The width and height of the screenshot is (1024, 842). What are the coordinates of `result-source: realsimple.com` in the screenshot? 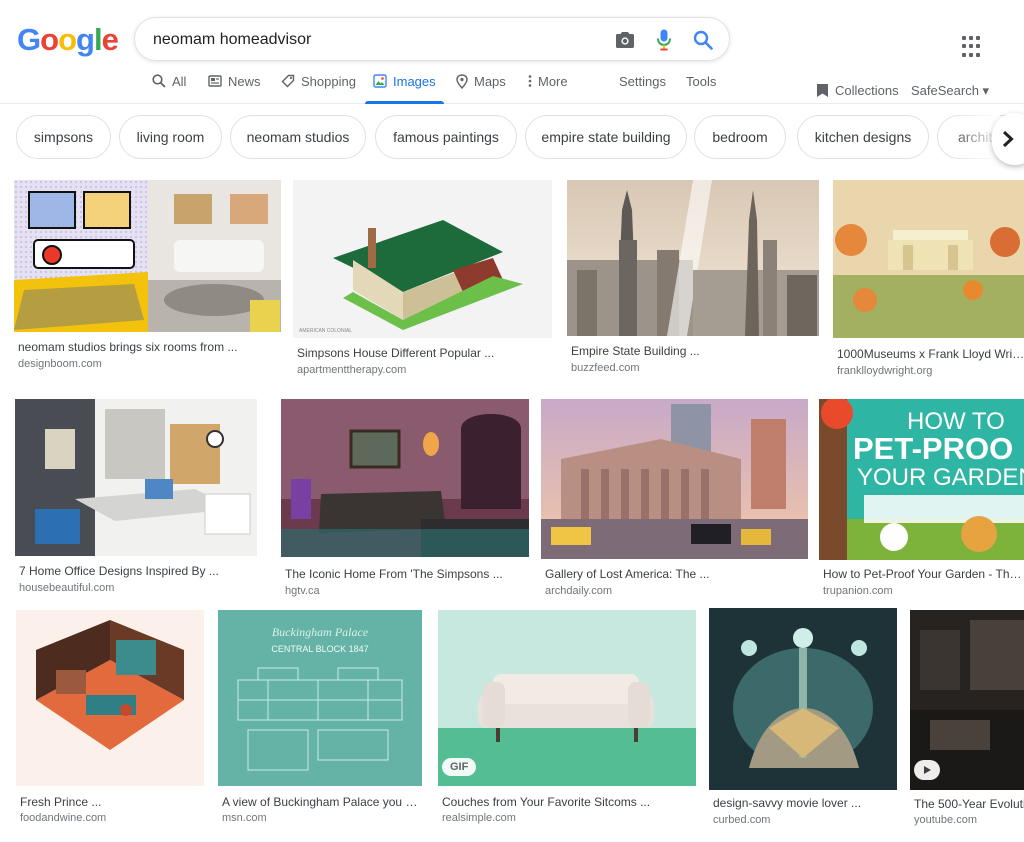 It's located at (479, 818).